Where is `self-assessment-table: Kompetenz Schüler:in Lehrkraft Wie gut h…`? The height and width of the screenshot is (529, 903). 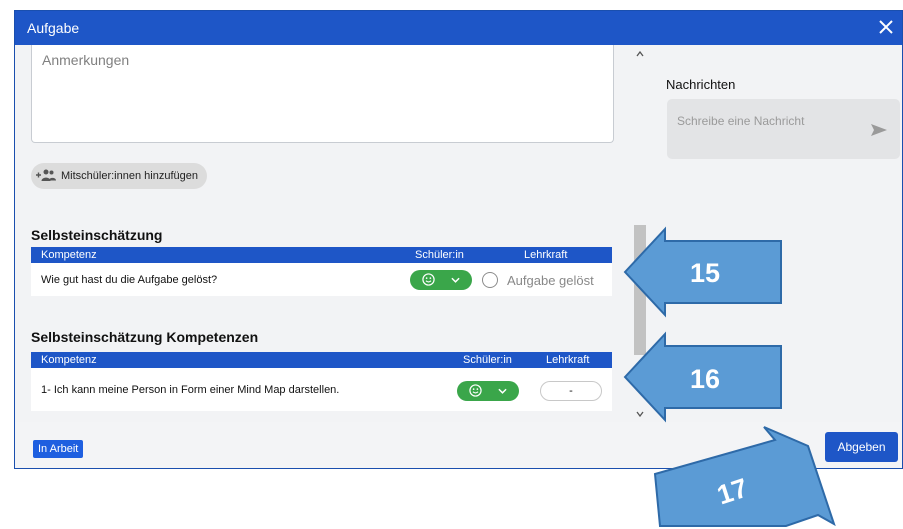
self-assessment-table: Kompetenz Schüler:in Lehrkraft Wie gut h… is located at coordinates (321, 271).